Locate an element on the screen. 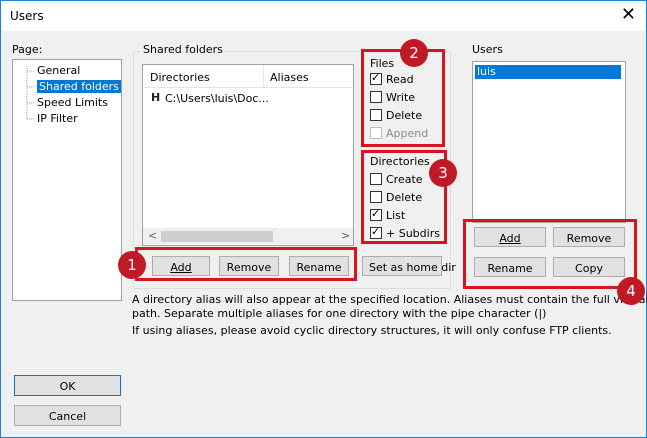 This screenshot has height=438, width=647. set-home-dir-button: Set as home dir is located at coordinates (409, 266).